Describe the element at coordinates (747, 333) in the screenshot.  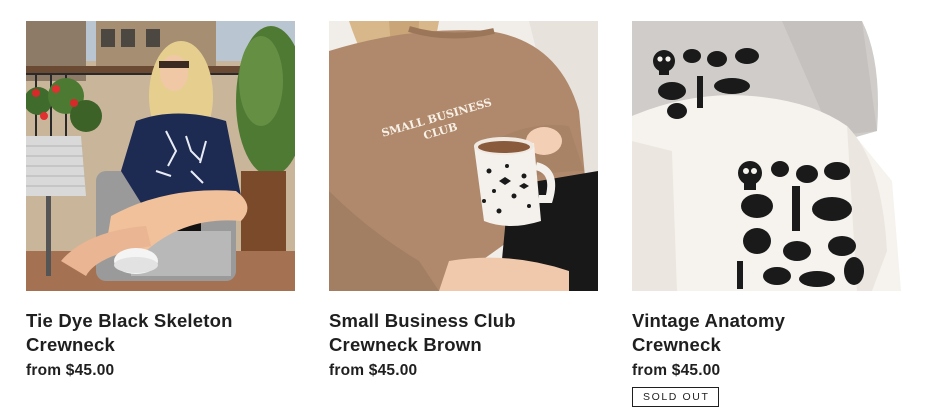
I see `product-title: Vintage Anatomy Crewneck` at that location.